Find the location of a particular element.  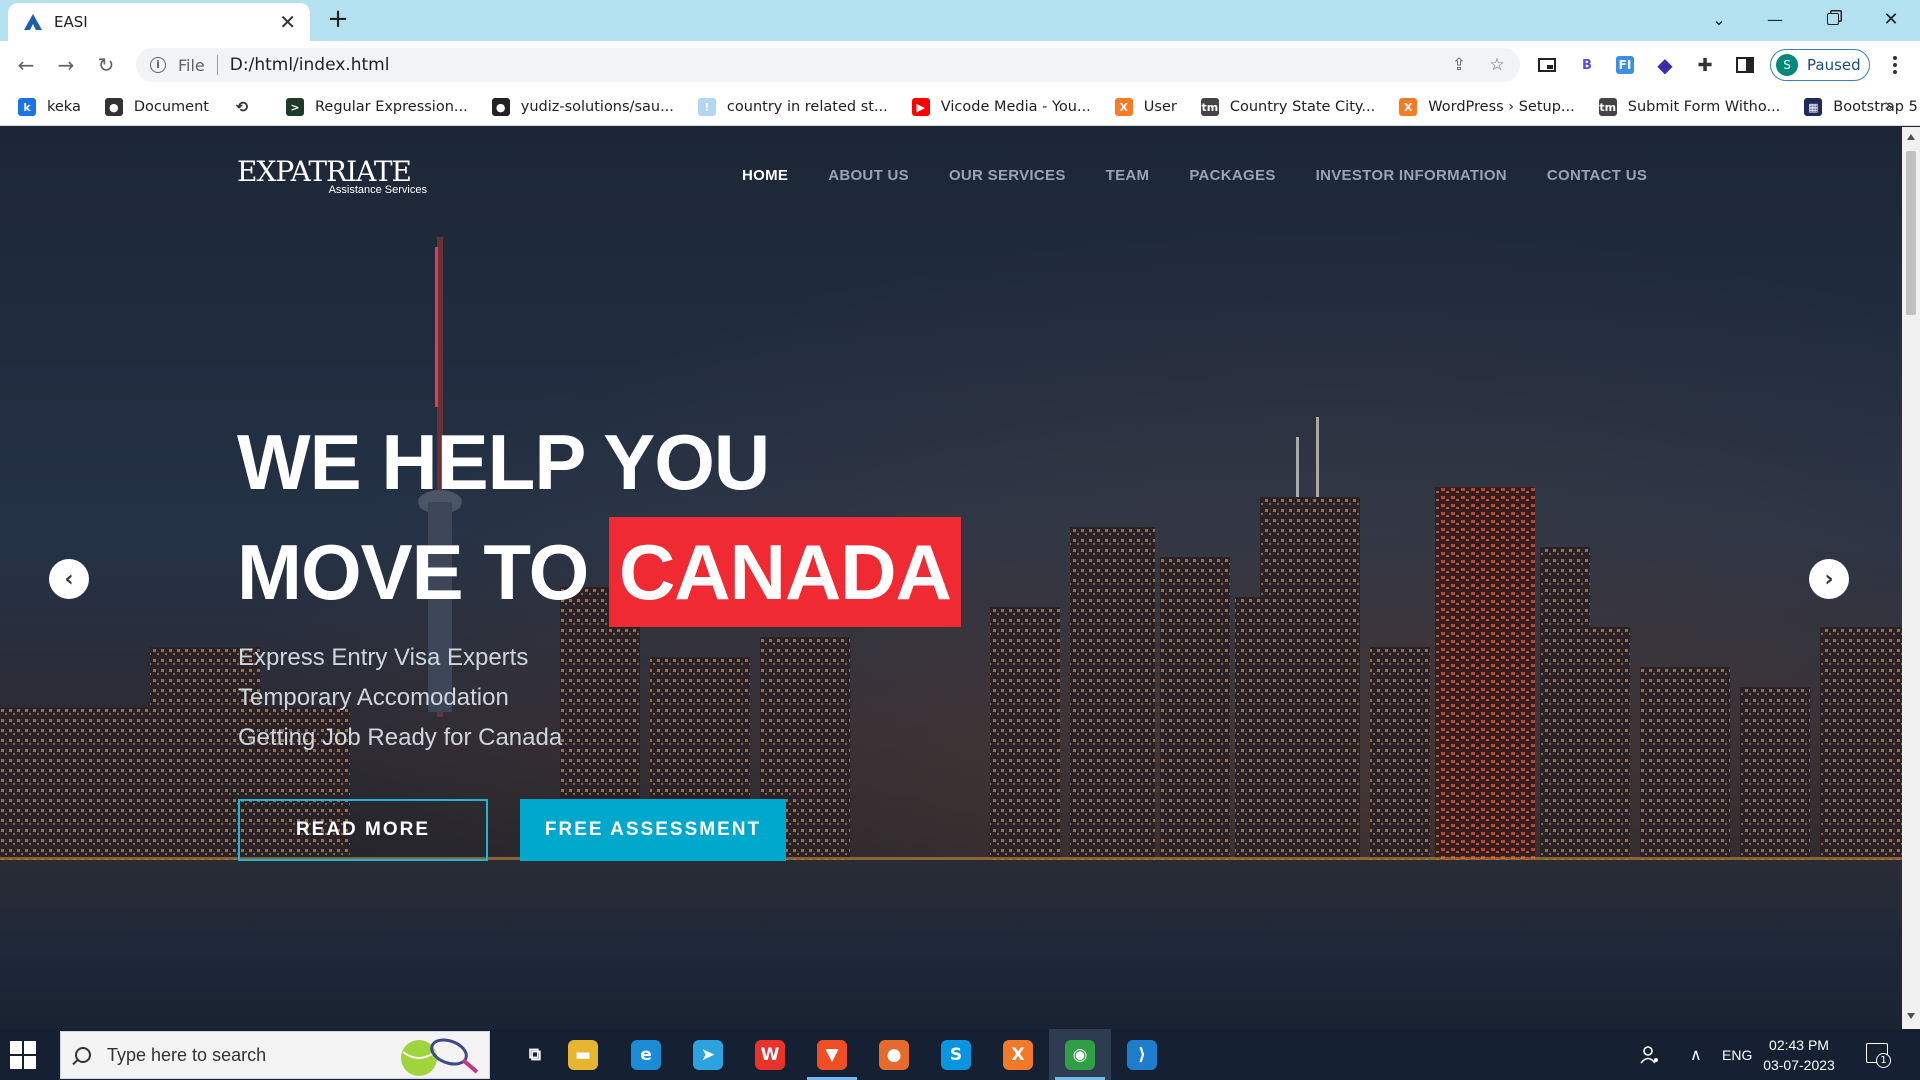

site-info-icon: i is located at coordinates (158, 65).